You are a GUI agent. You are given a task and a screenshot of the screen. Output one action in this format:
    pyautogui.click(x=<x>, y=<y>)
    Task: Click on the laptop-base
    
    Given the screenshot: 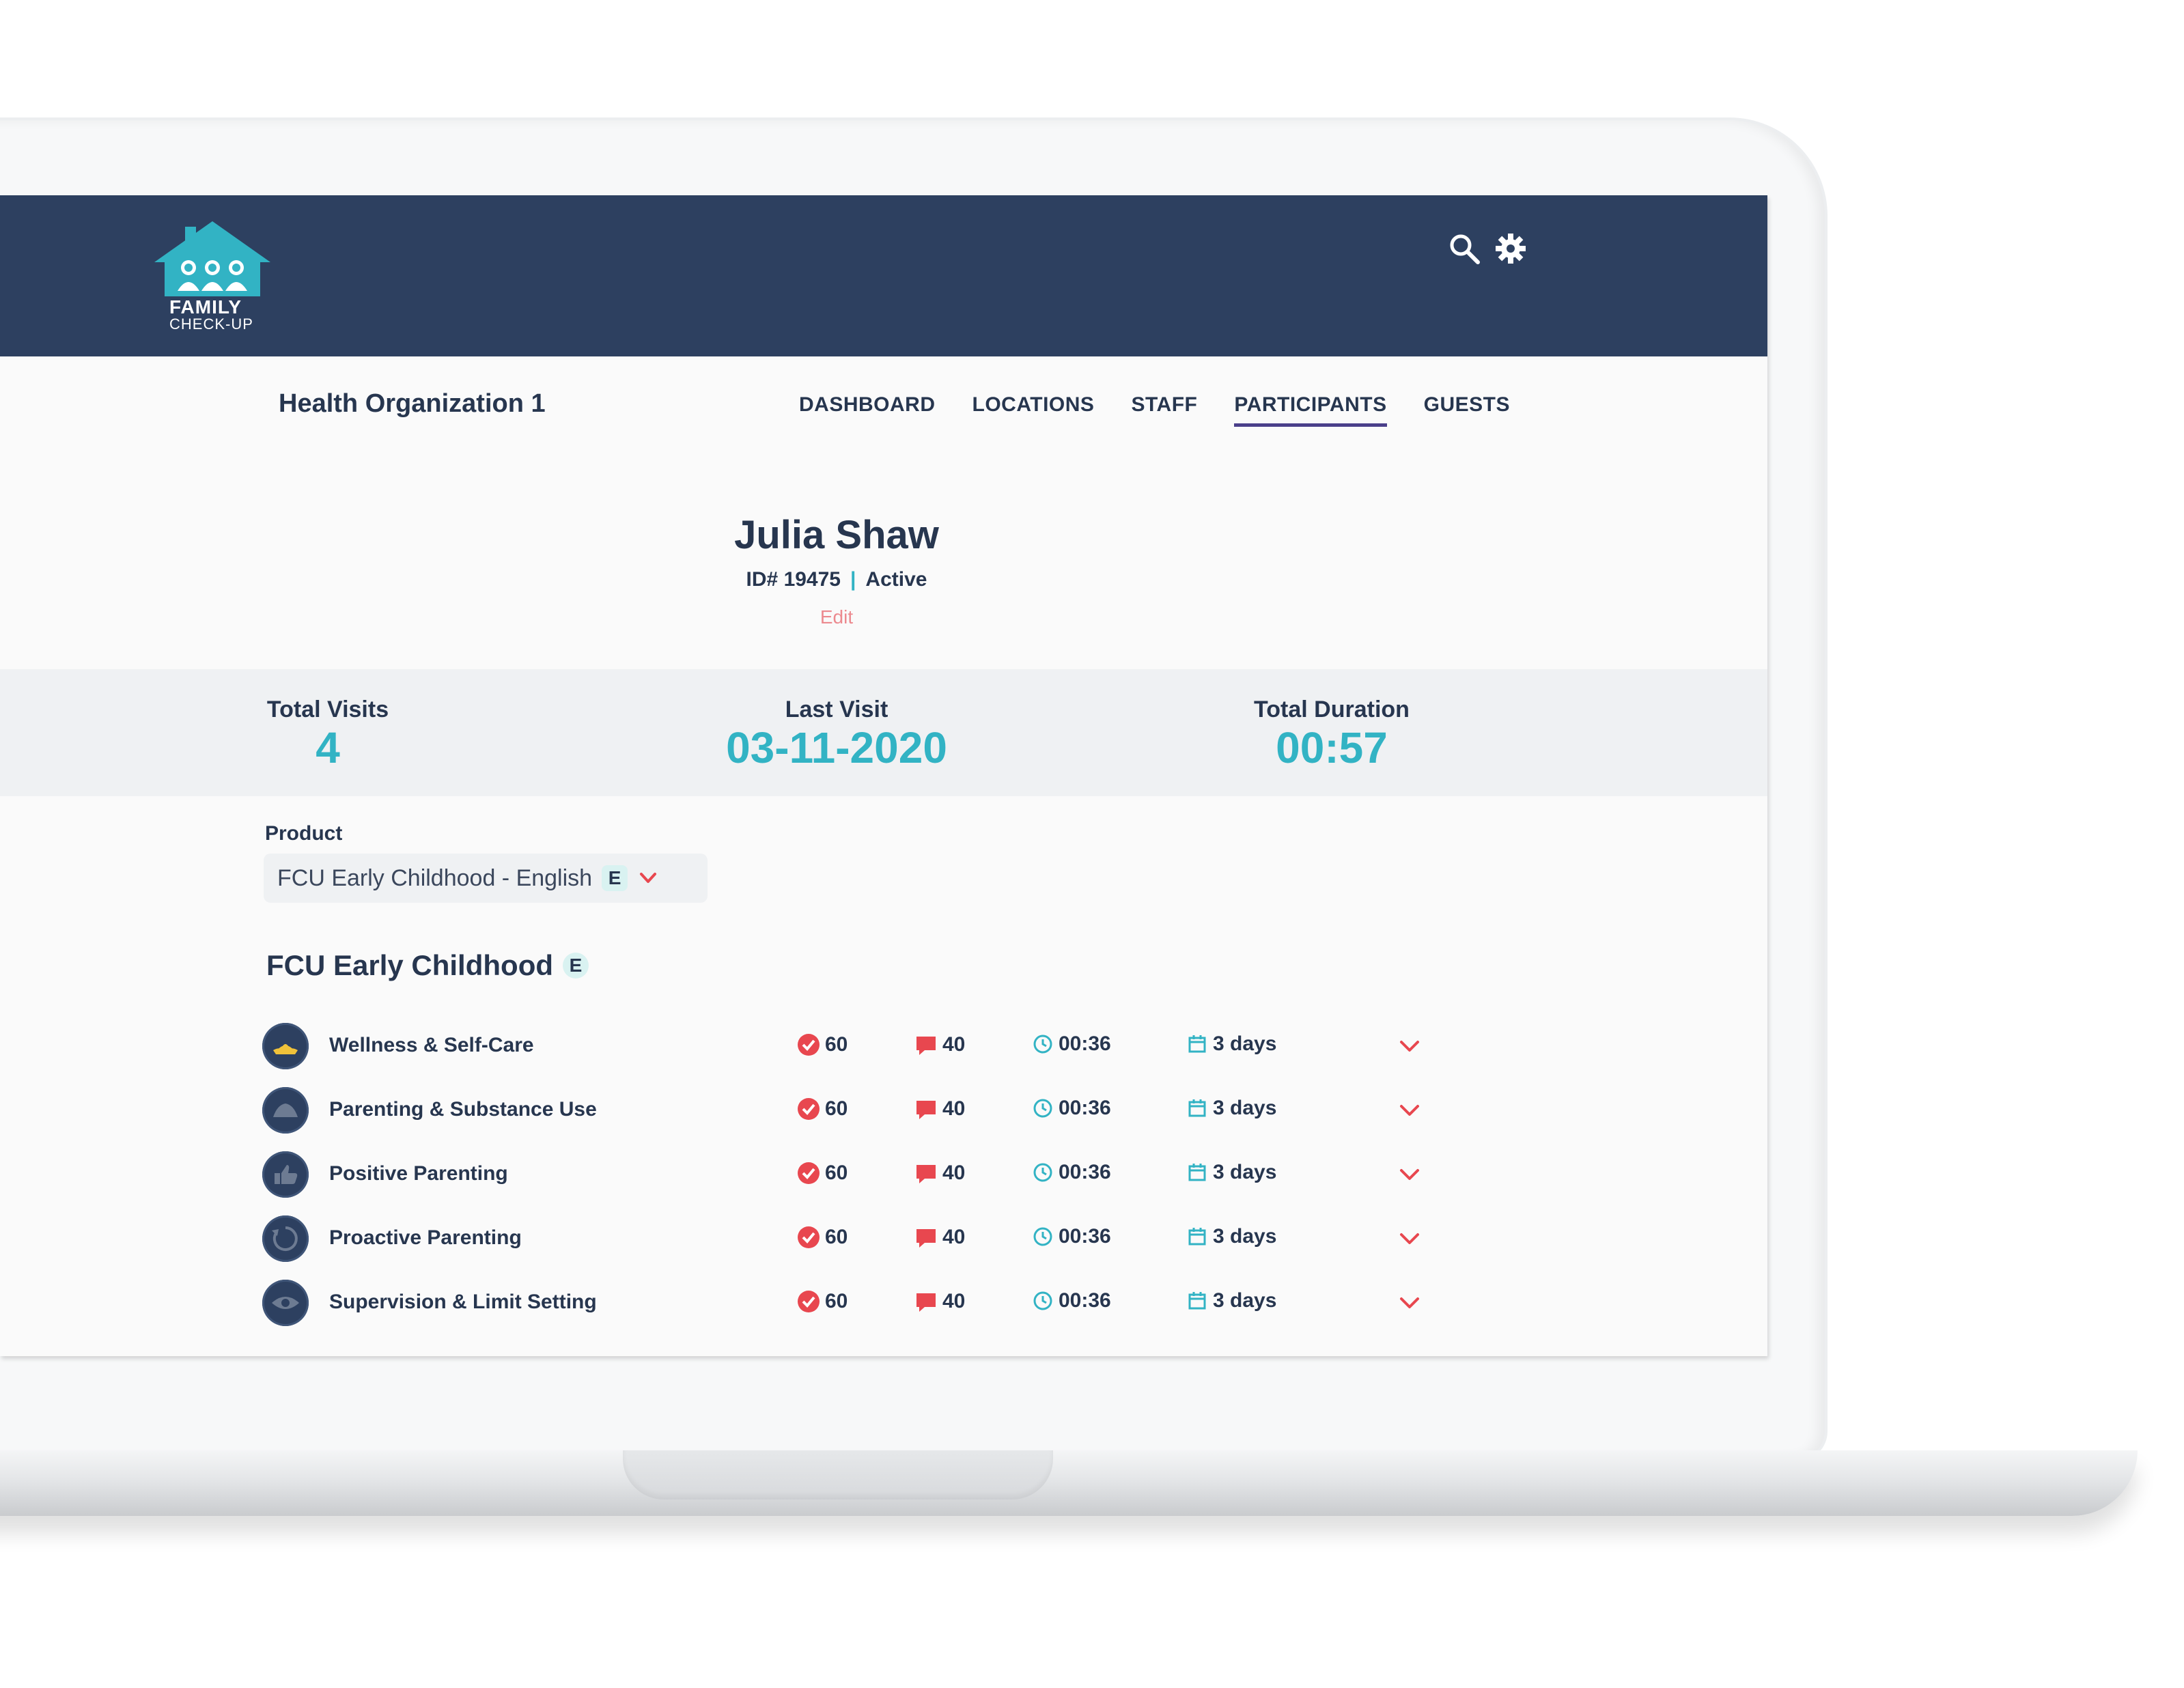 What is the action you would take?
    pyautogui.click(x=1069, y=1483)
    